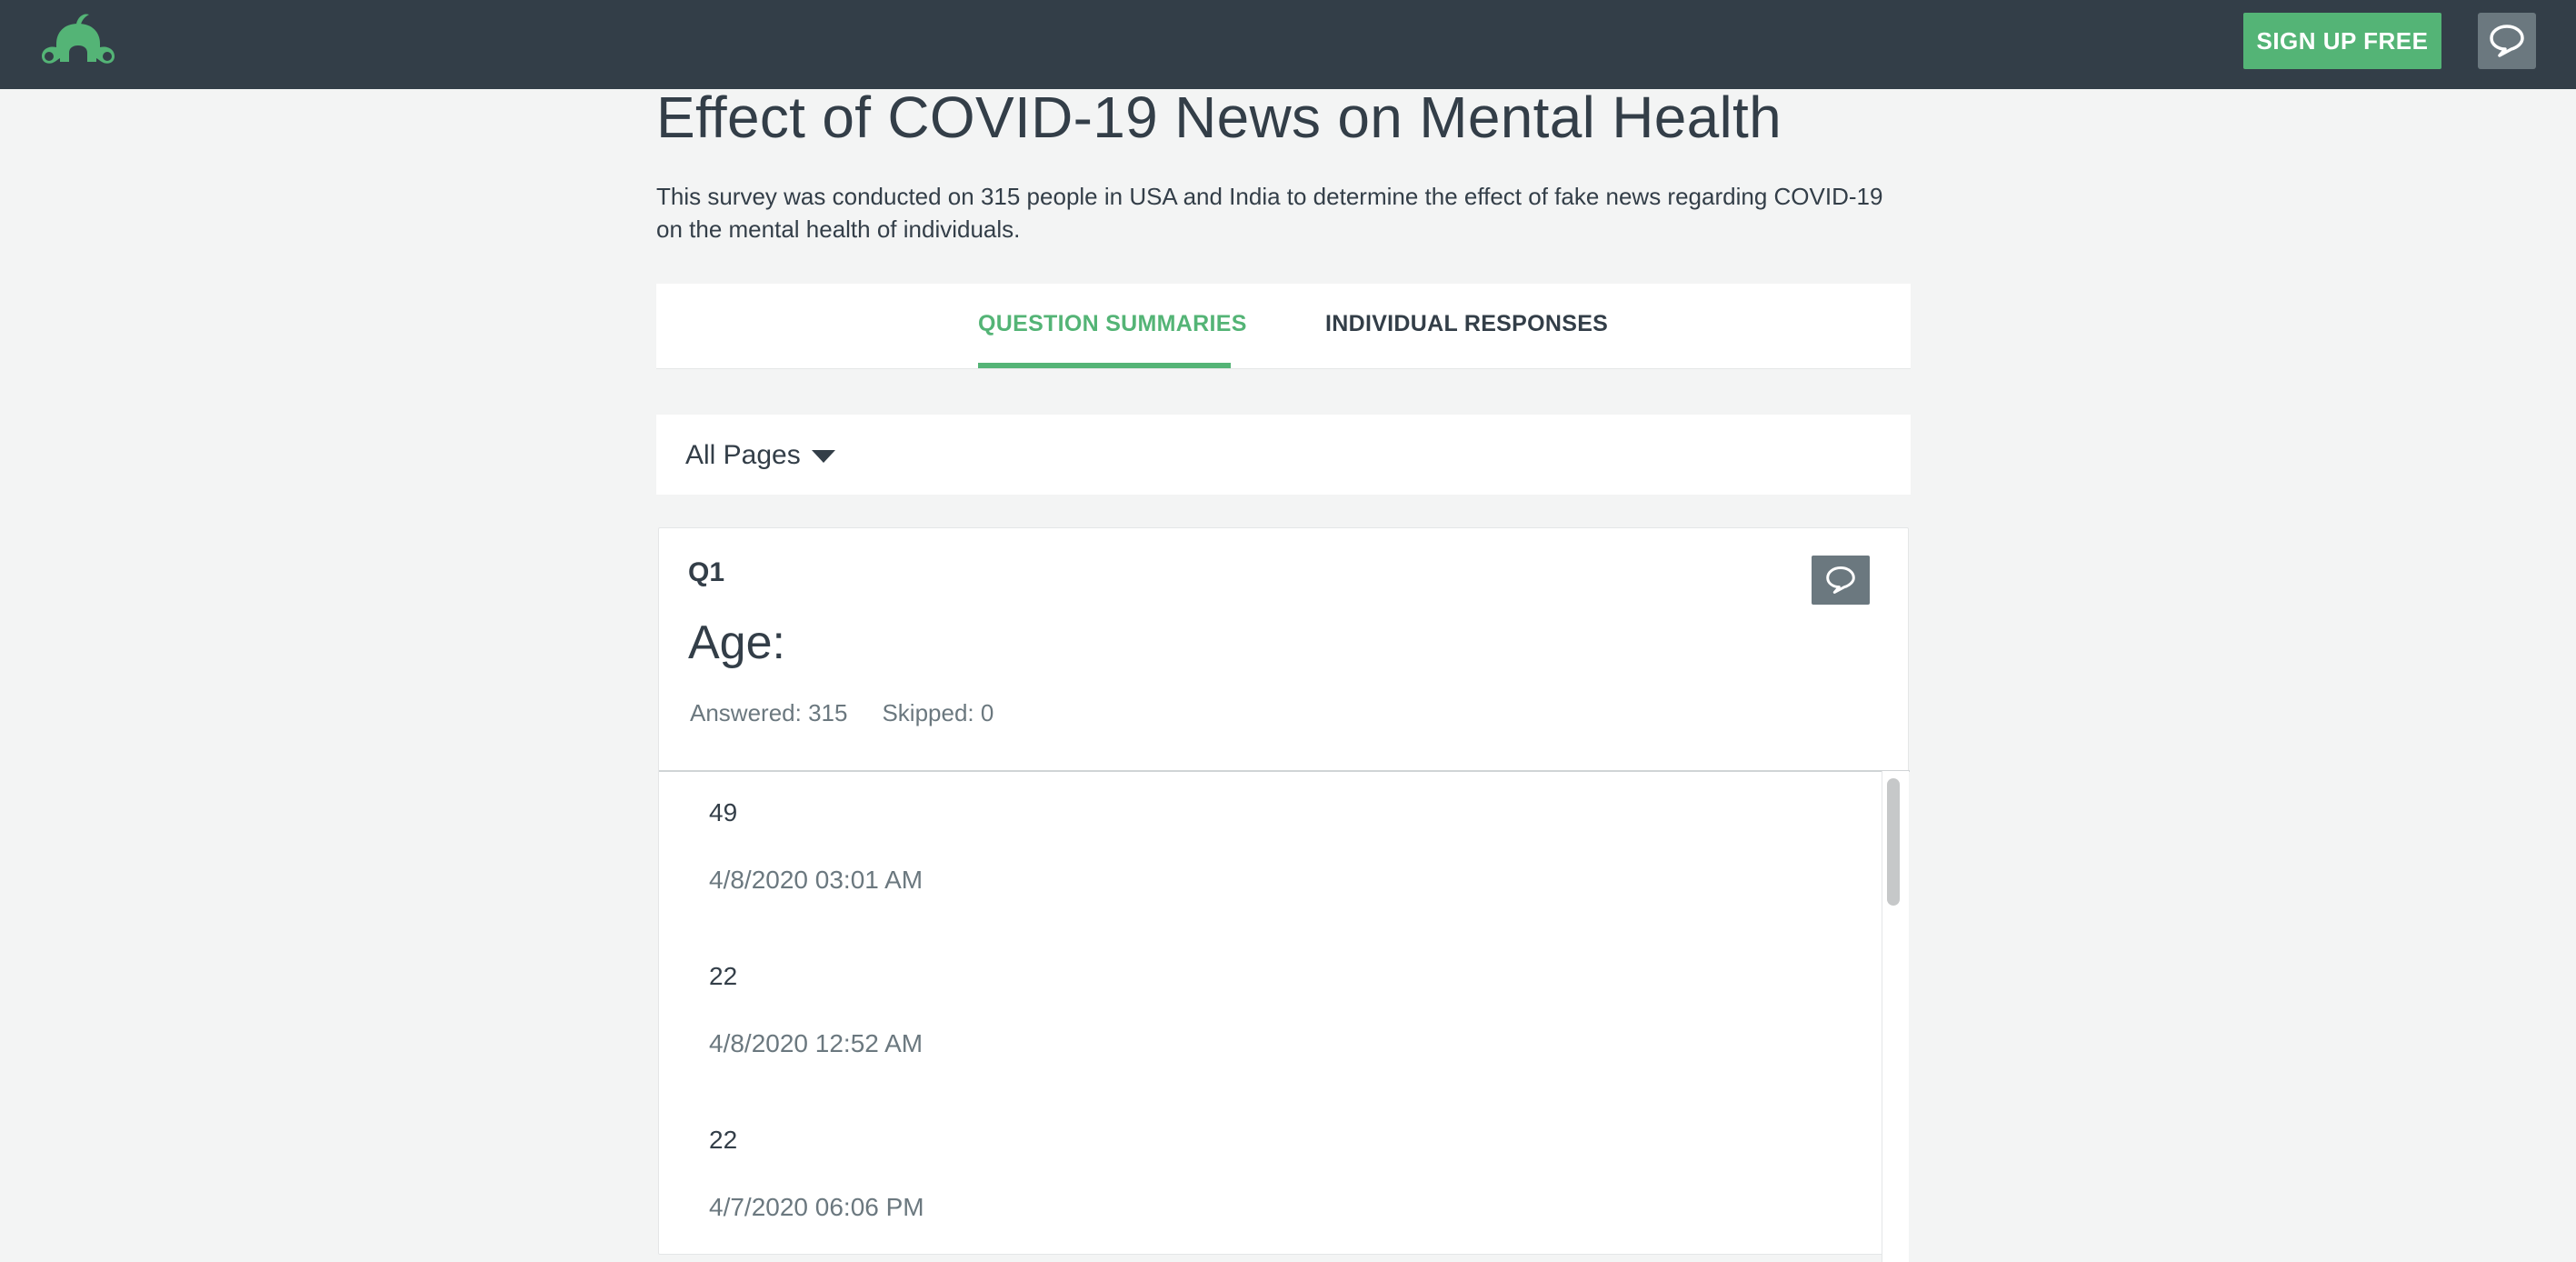  What do you see at coordinates (1283, 455) in the screenshot?
I see `pages-filter-bar: All Pages` at bounding box center [1283, 455].